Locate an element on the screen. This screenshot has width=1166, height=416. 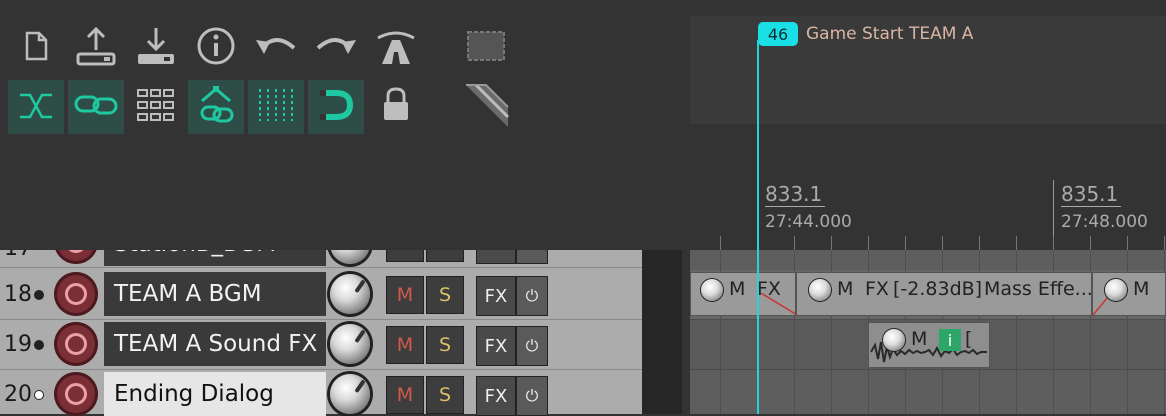
crossfade-icon is located at coordinates (36, 107).